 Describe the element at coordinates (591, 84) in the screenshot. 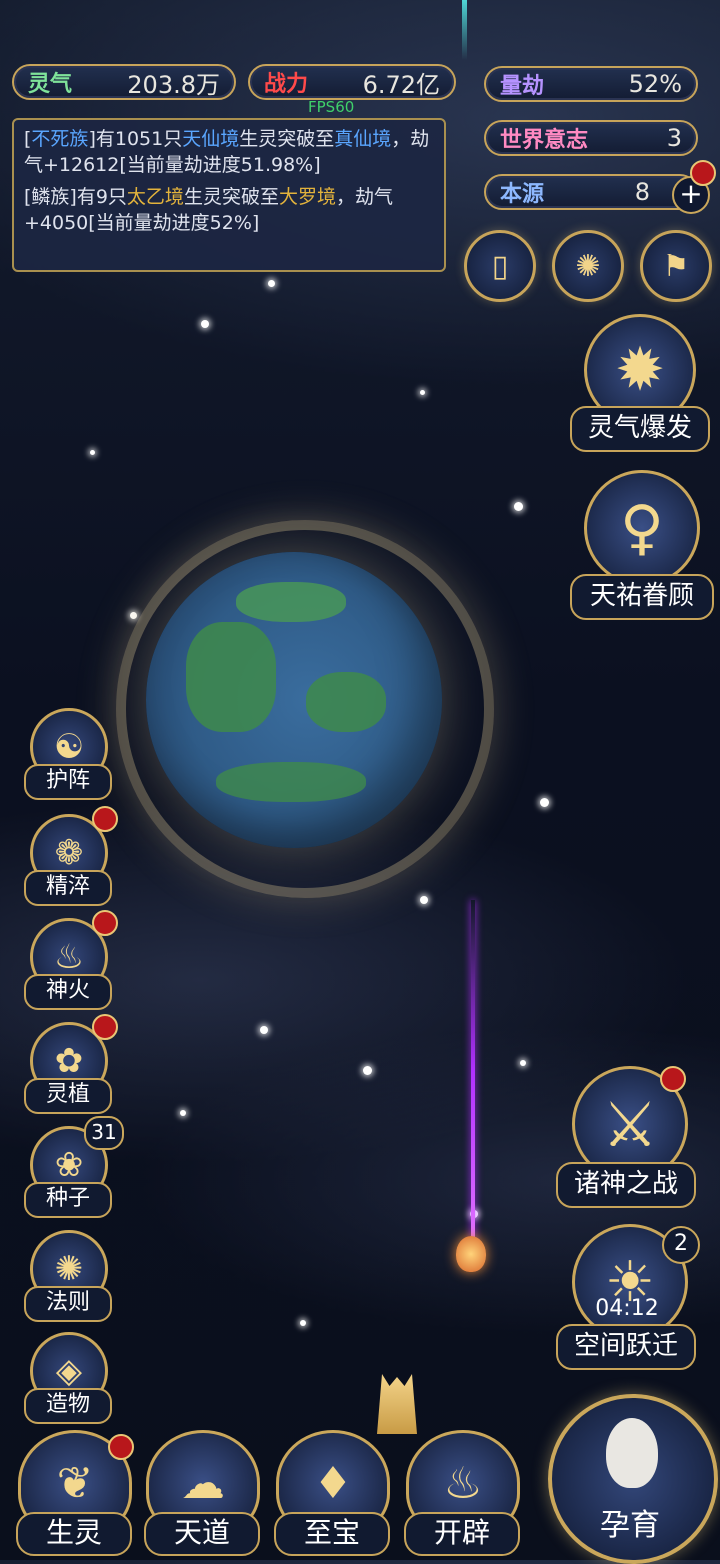

I see `liangjie-stat: 量劫 52%` at that location.